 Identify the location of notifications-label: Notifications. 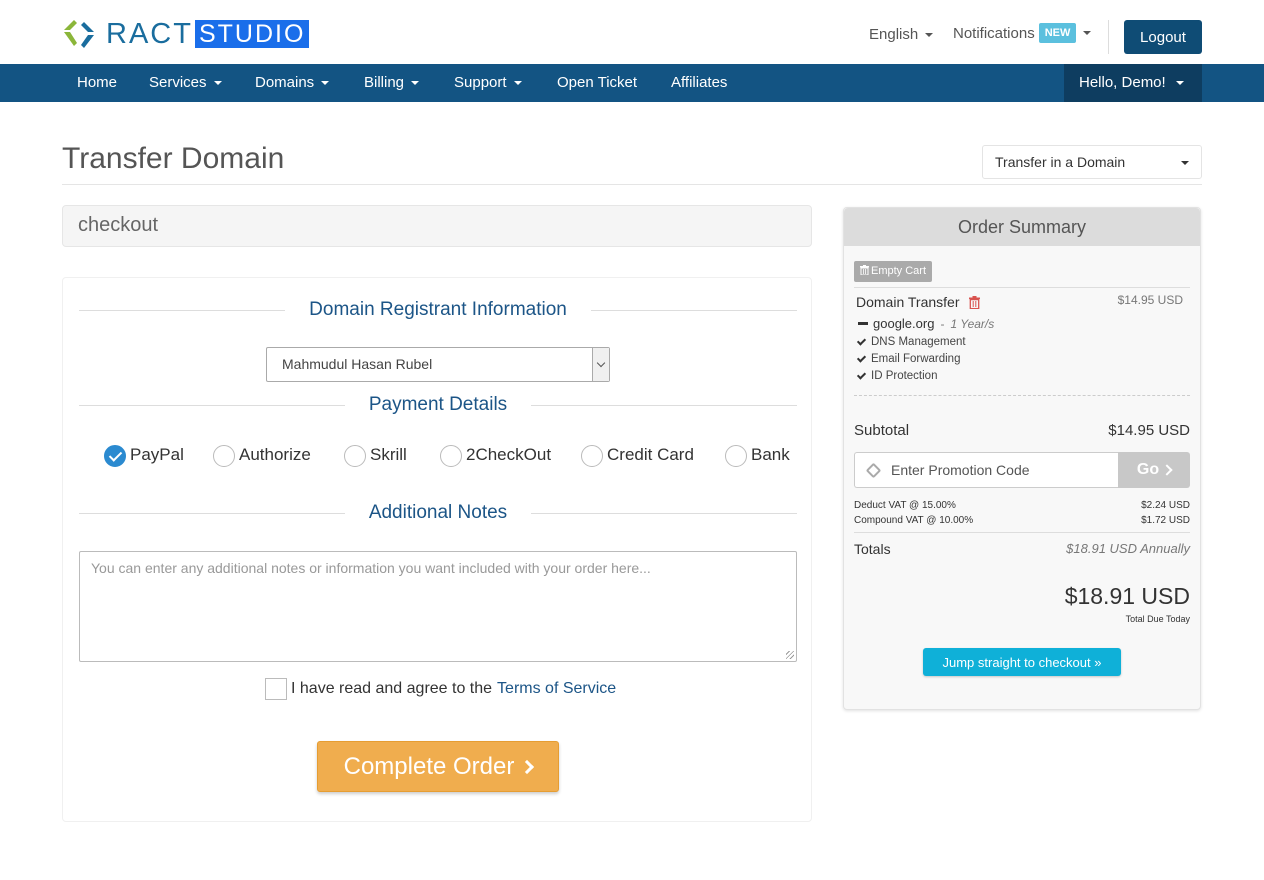
(994, 33).